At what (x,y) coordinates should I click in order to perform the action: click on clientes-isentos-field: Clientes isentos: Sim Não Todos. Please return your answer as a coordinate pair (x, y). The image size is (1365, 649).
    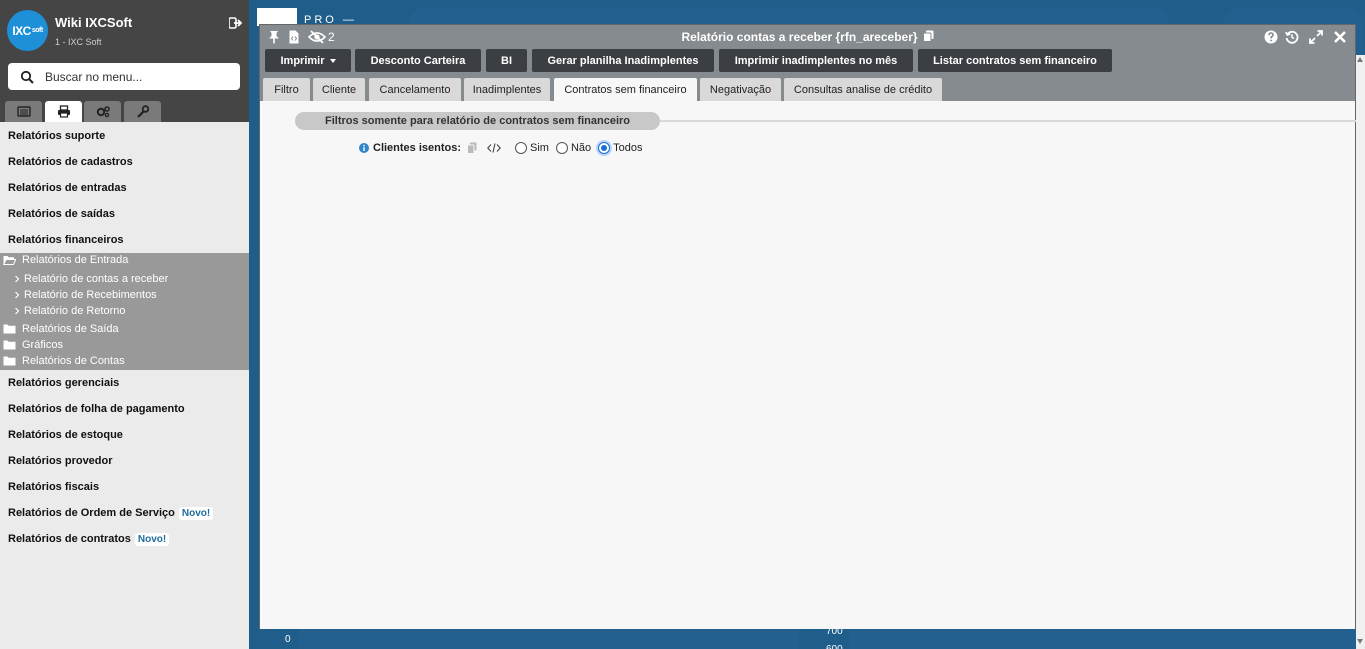
    Looking at the image, I should click on (501, 148).